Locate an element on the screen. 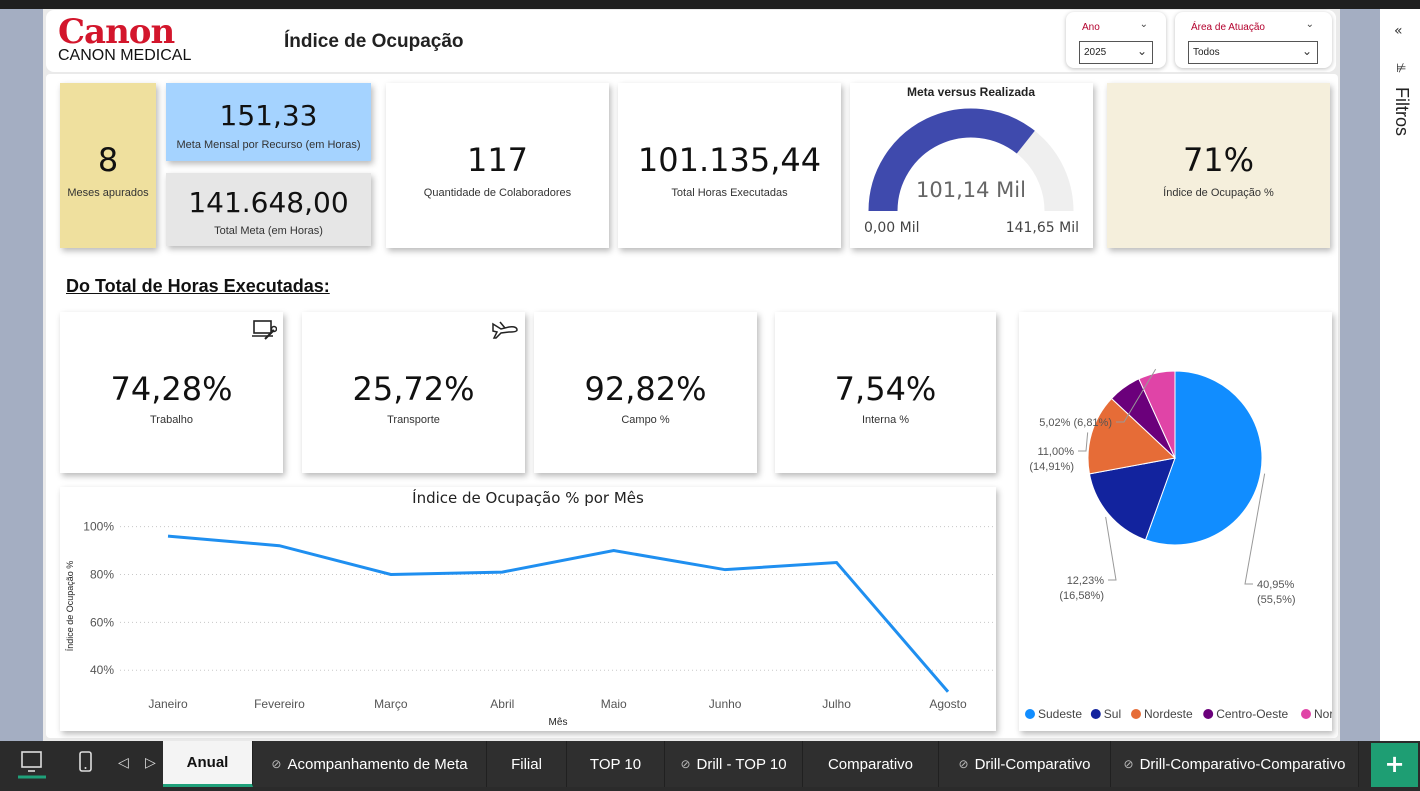 The image size is (1420, 791). kpi-caption: Meses apurados is located at coordinates (108, 193).